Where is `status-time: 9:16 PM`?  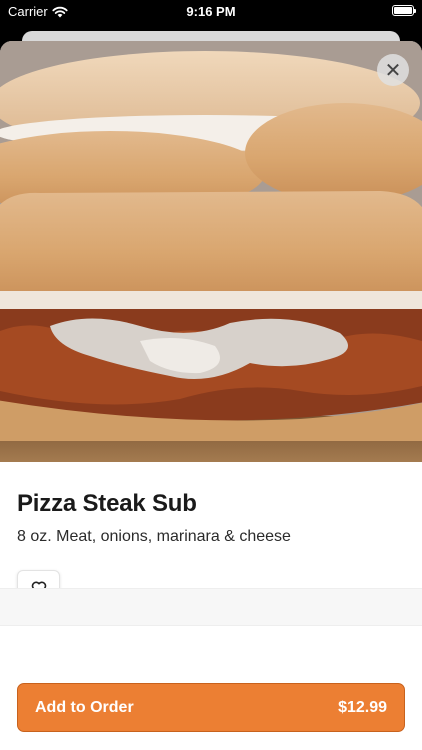
status-time: 9:16 PM is located at coordinates (211, 11).